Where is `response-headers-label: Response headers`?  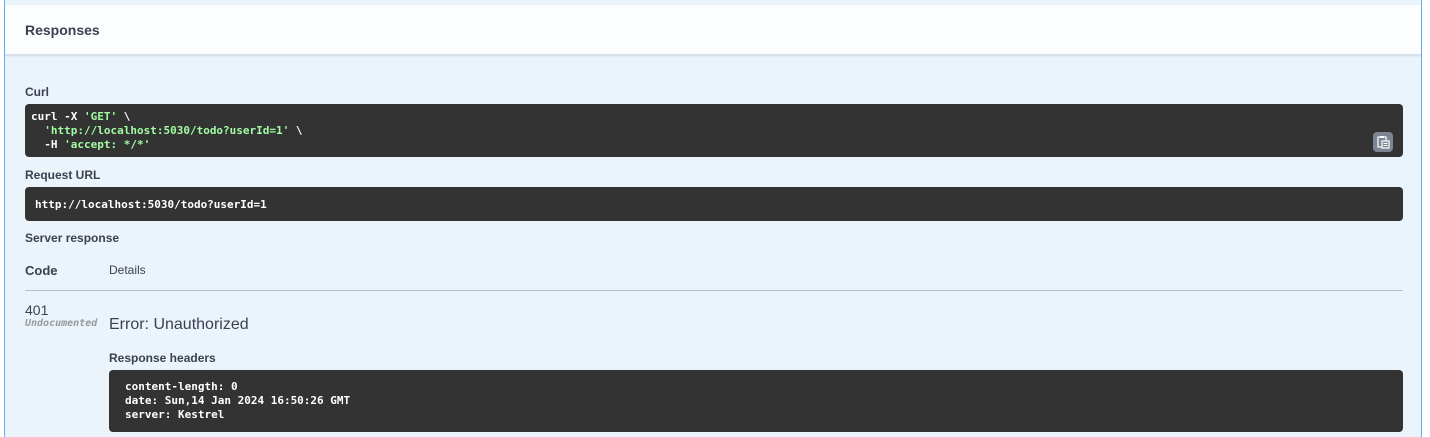
response-headers-label: Response headers is located at coordinates (162, 358).